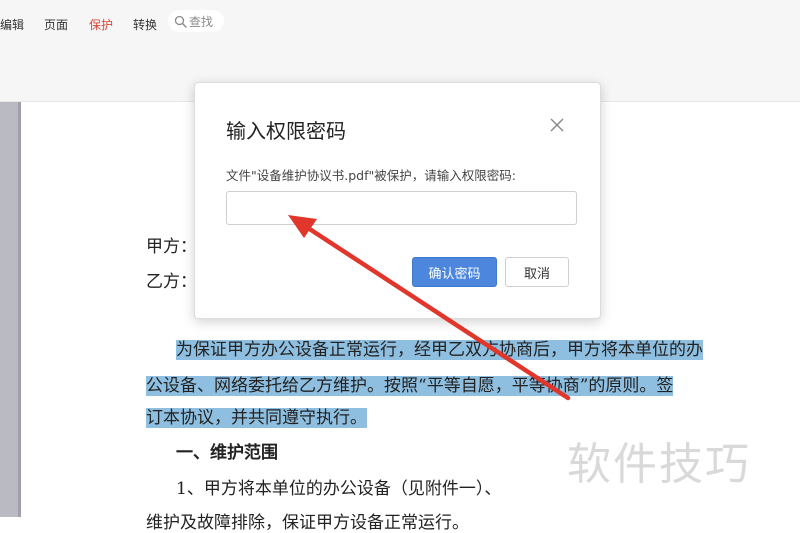 The width and height of the screenshot is (800, 533). Describe the element at coordinates (171, 282) in the screenshot. I see `party-b-label: 乙方：` at that location.